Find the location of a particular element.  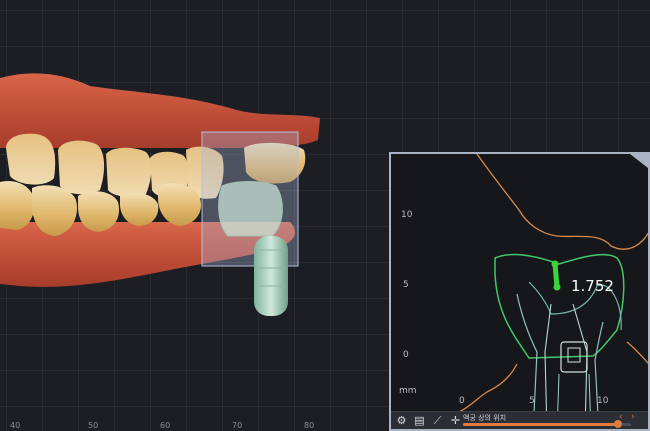

position-slider is located at coordinates (547, 424).